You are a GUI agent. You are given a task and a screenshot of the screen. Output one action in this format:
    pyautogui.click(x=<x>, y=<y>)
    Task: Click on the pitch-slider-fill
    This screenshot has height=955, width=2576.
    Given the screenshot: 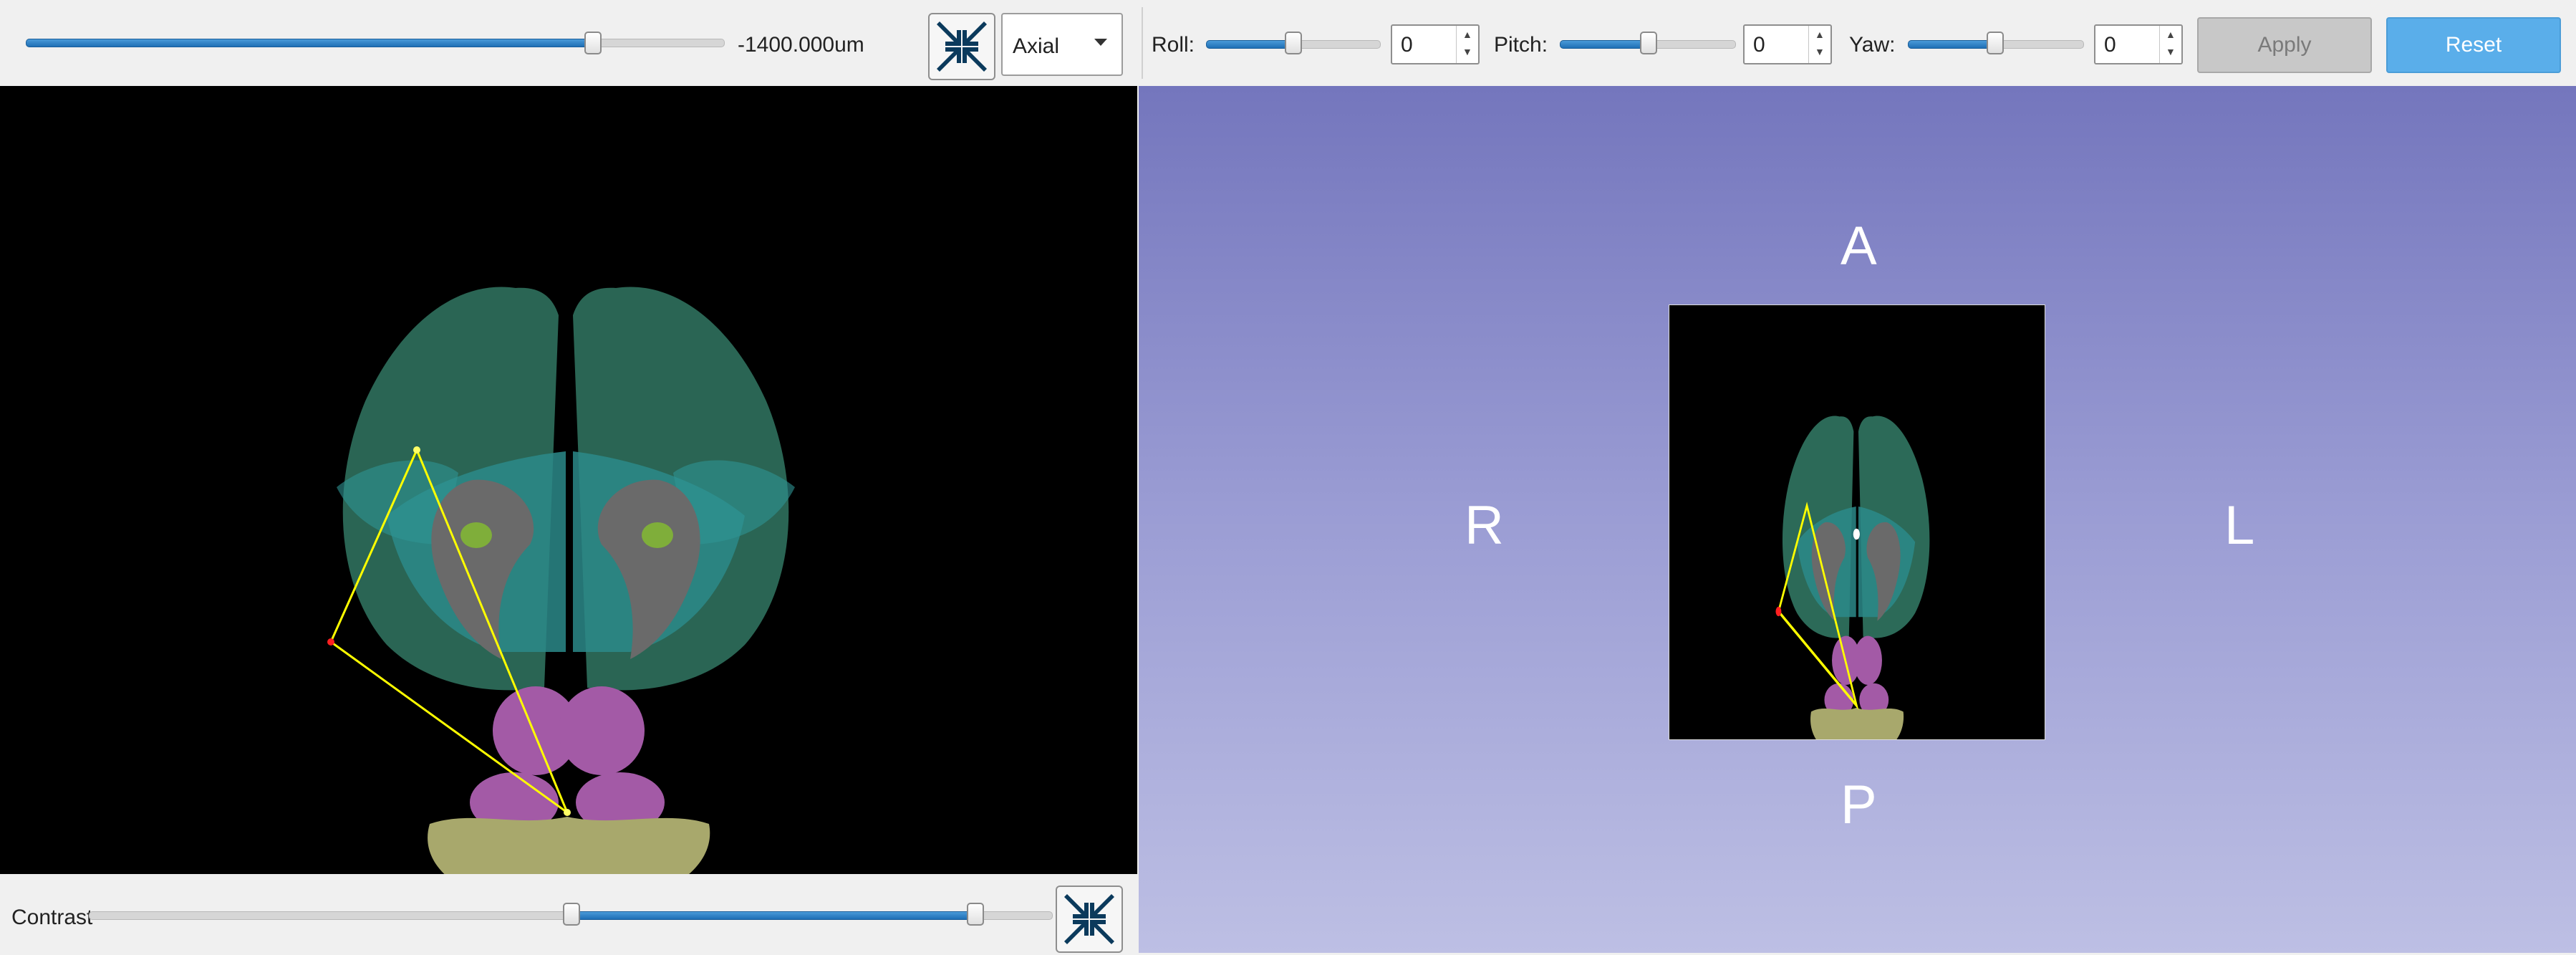 What is the action you would take?
    pyautogui.click(x=1604, y=44)
    